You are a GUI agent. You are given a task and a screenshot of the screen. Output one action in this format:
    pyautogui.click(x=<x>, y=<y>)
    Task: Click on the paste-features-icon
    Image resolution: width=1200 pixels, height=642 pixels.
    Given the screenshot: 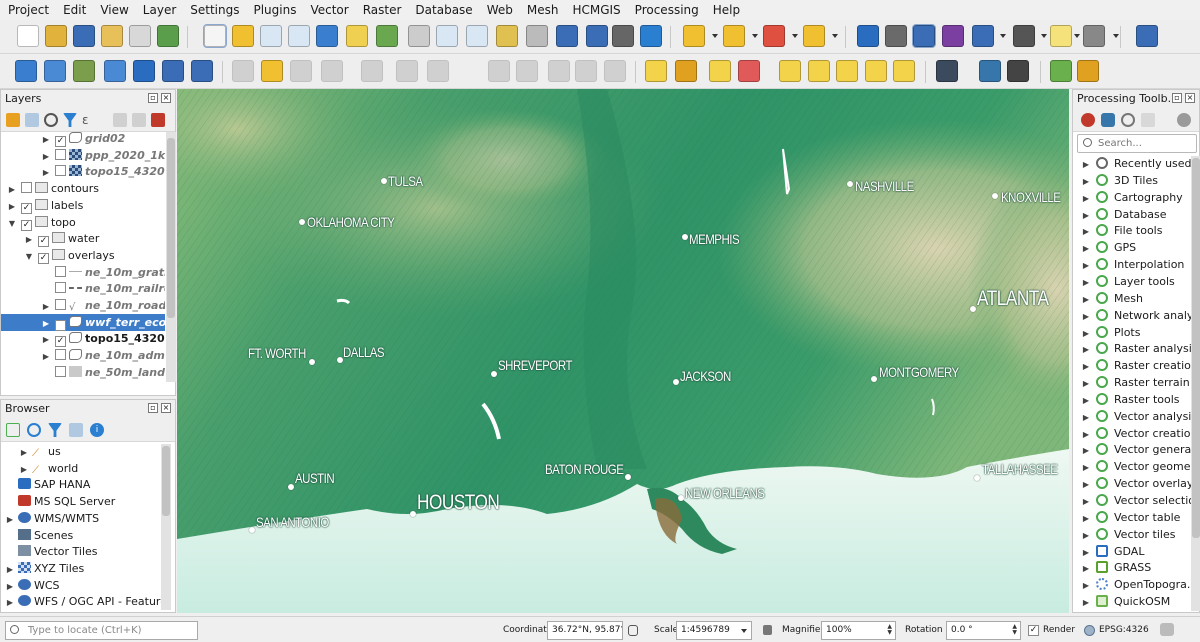 What is the action you would take?
    pyautogui.click(x=559, y=71)
    